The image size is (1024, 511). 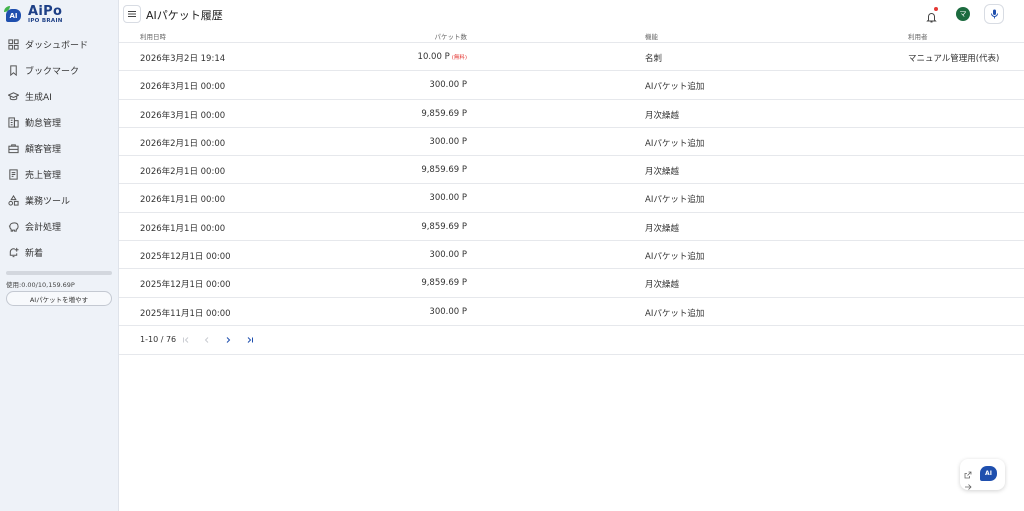 What do you see at coordinates (954, 59) in the screenshot?
I see `cell-user: マニュアル管理用(代表)` at bounding box center [954, 59].